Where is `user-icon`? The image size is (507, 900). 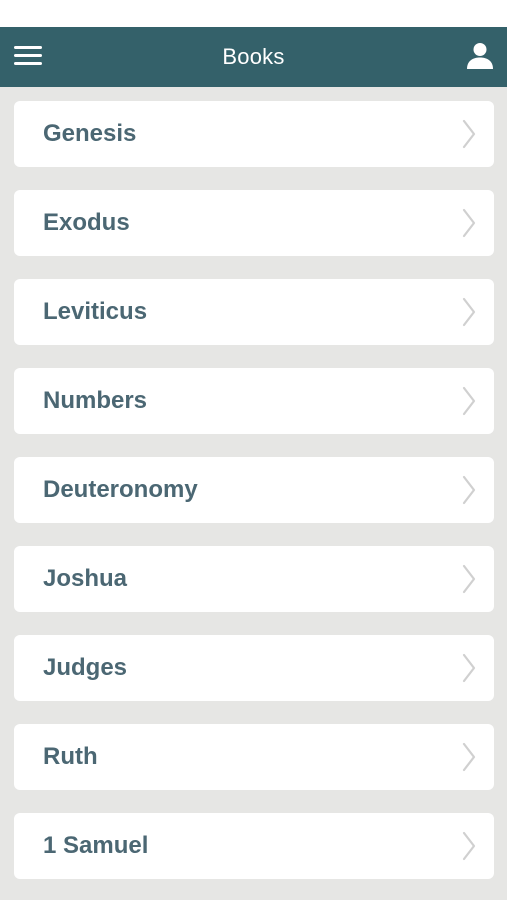 user-icon is located at coordinates (480, 56).